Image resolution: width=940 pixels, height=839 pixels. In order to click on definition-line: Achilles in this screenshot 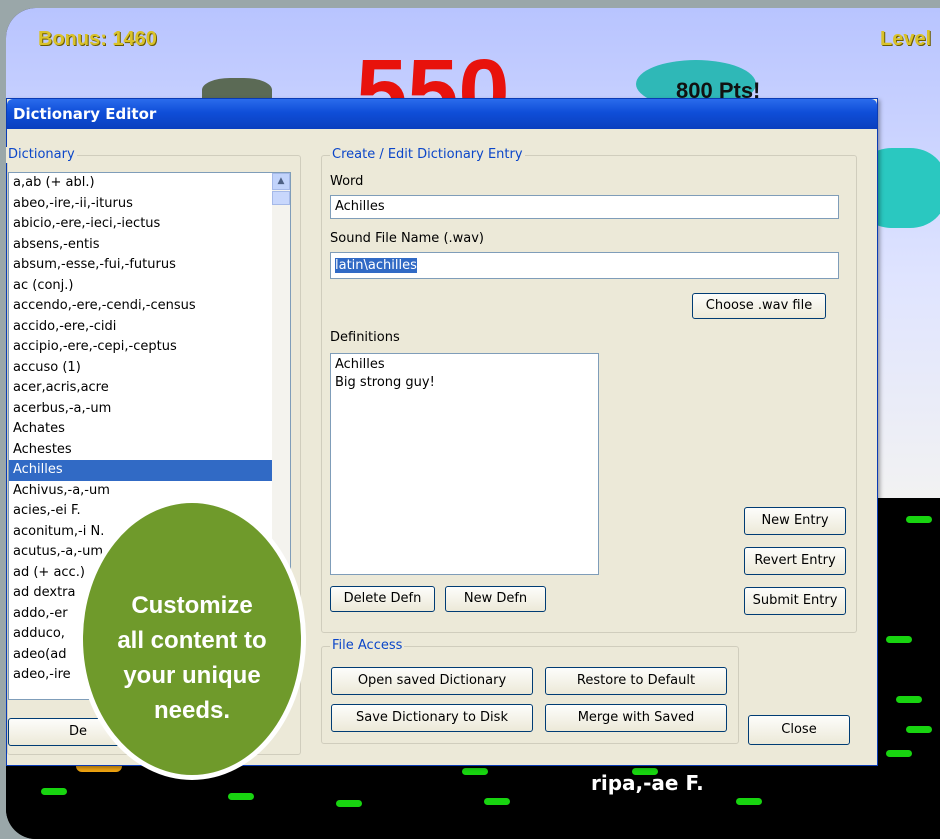, I will do `click(360, 364)`.